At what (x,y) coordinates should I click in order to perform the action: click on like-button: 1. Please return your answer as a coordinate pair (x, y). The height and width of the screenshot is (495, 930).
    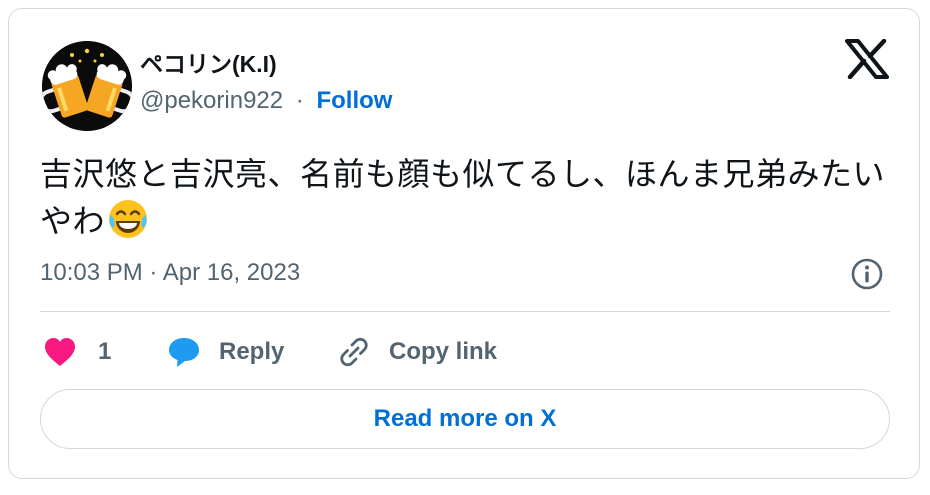
    Looking at the image, I should click on (77, 352).